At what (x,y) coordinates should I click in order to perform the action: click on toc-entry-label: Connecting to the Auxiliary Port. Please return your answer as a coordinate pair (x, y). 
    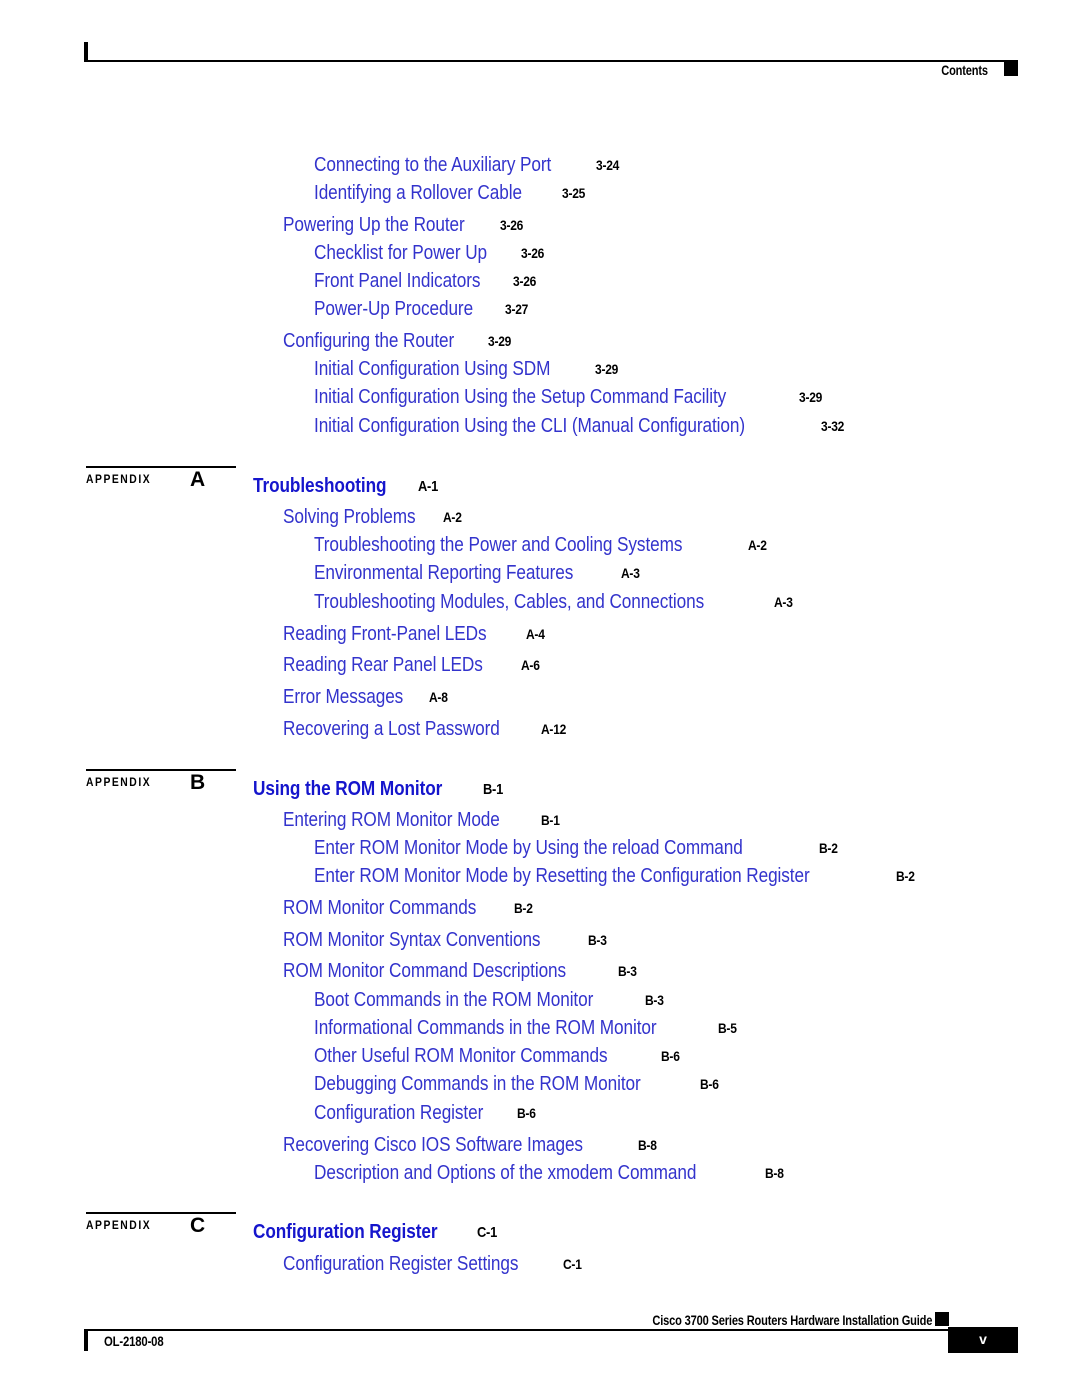
    Looking at the image, I should click on (432, 165).